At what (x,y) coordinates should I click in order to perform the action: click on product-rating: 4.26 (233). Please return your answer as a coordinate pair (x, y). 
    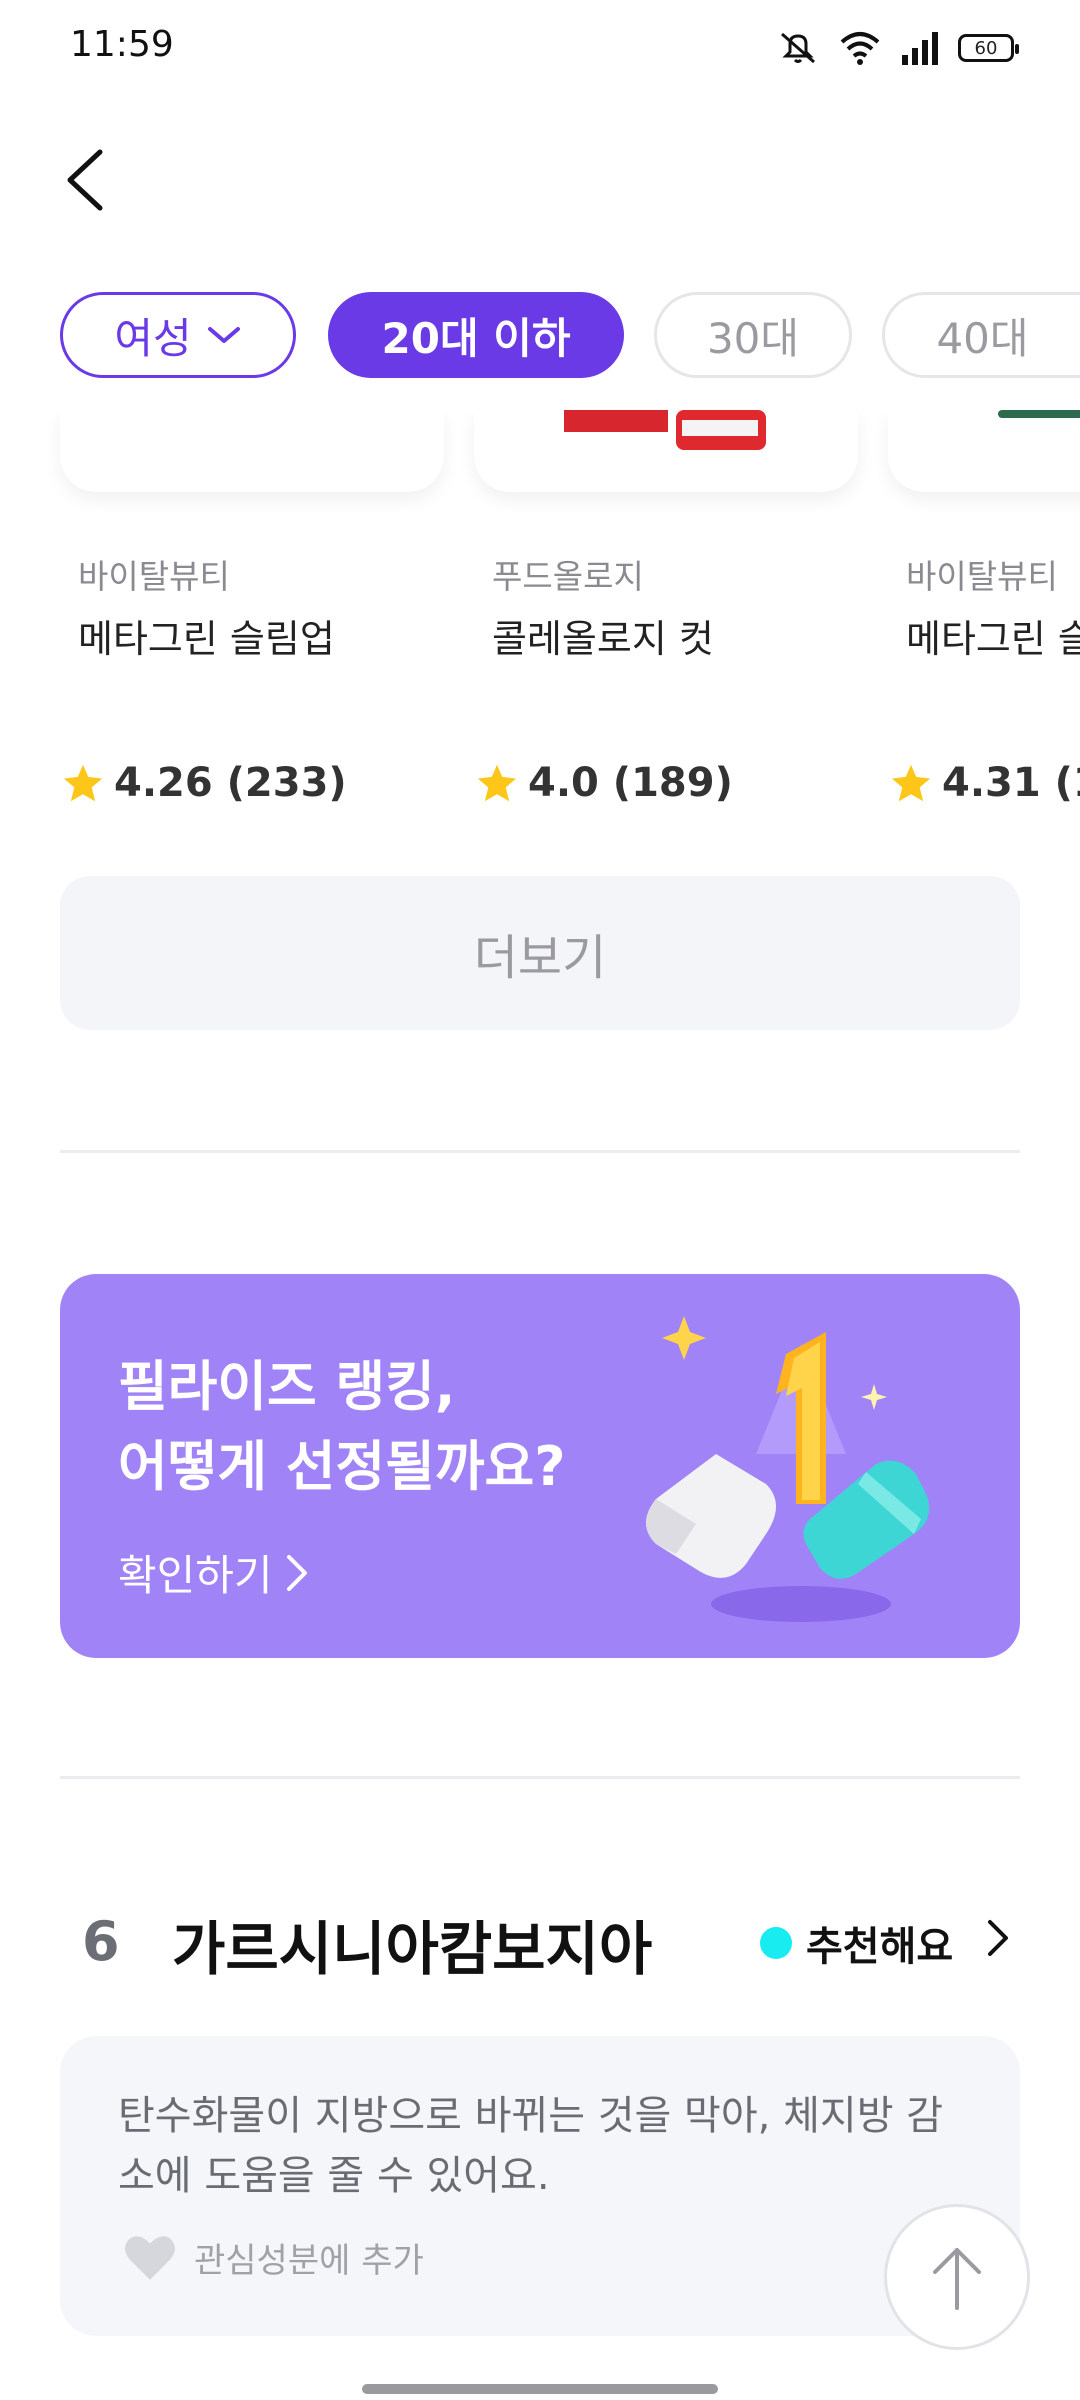
    Looking at the image, I should click on (204, 783).